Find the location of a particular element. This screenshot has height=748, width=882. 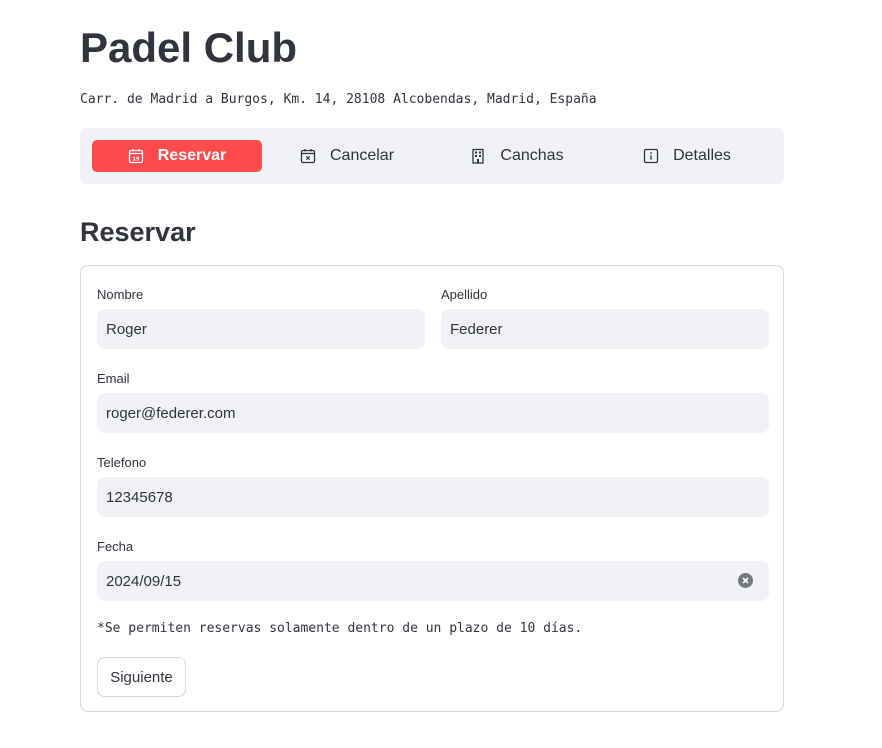

section-title: Reservar is located at coordinates (138, 232).